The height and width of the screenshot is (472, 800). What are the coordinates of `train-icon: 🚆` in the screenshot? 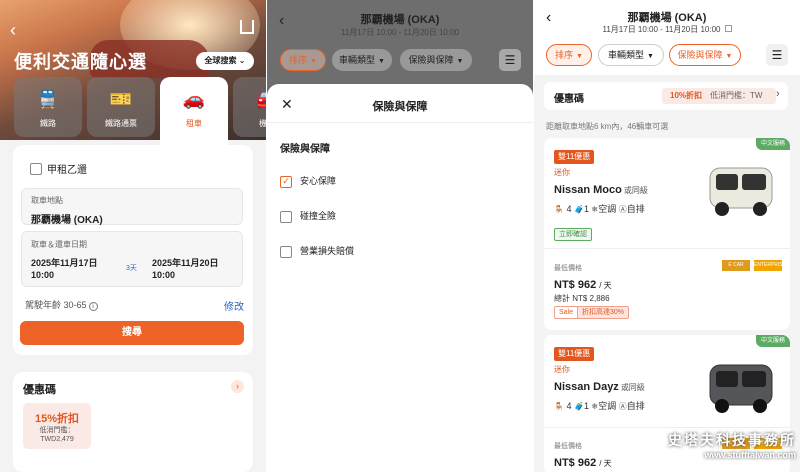 It's located at (48, 99).